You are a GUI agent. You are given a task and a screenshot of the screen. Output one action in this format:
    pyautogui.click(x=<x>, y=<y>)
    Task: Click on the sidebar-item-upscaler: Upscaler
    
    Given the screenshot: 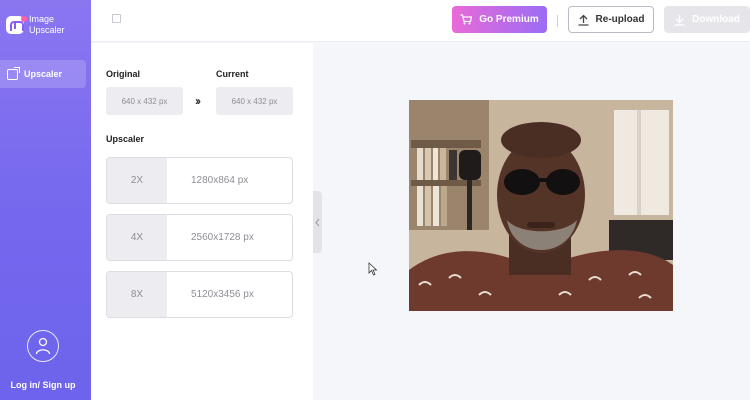 What is the action you would take?
    pyautogui.click(x=43, y=74)
    